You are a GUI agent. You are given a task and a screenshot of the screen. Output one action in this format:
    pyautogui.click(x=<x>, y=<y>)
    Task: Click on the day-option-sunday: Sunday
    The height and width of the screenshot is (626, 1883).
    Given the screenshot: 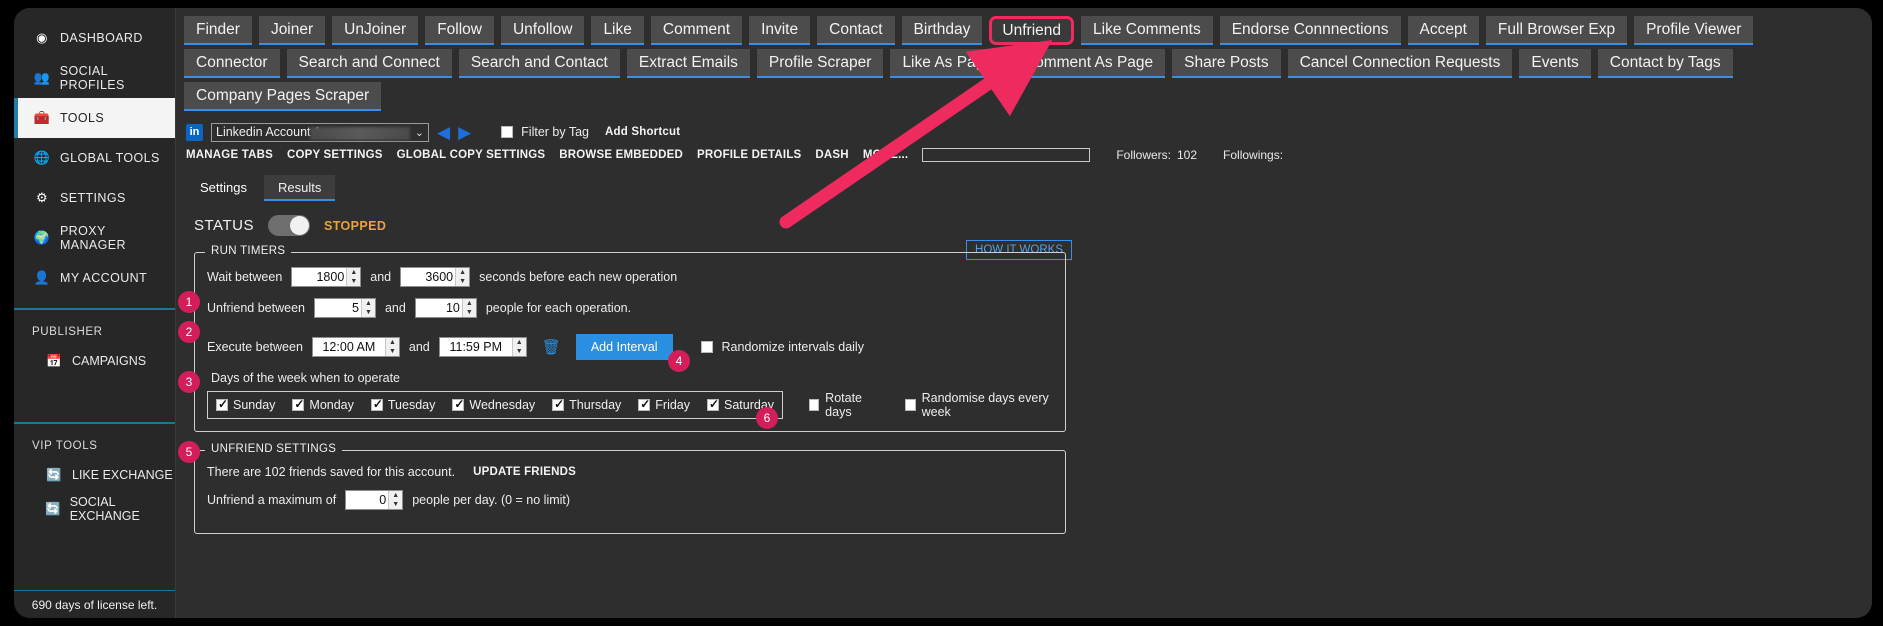 What is the action you would take?
    pyautogui.click(x=245, y=404)
    